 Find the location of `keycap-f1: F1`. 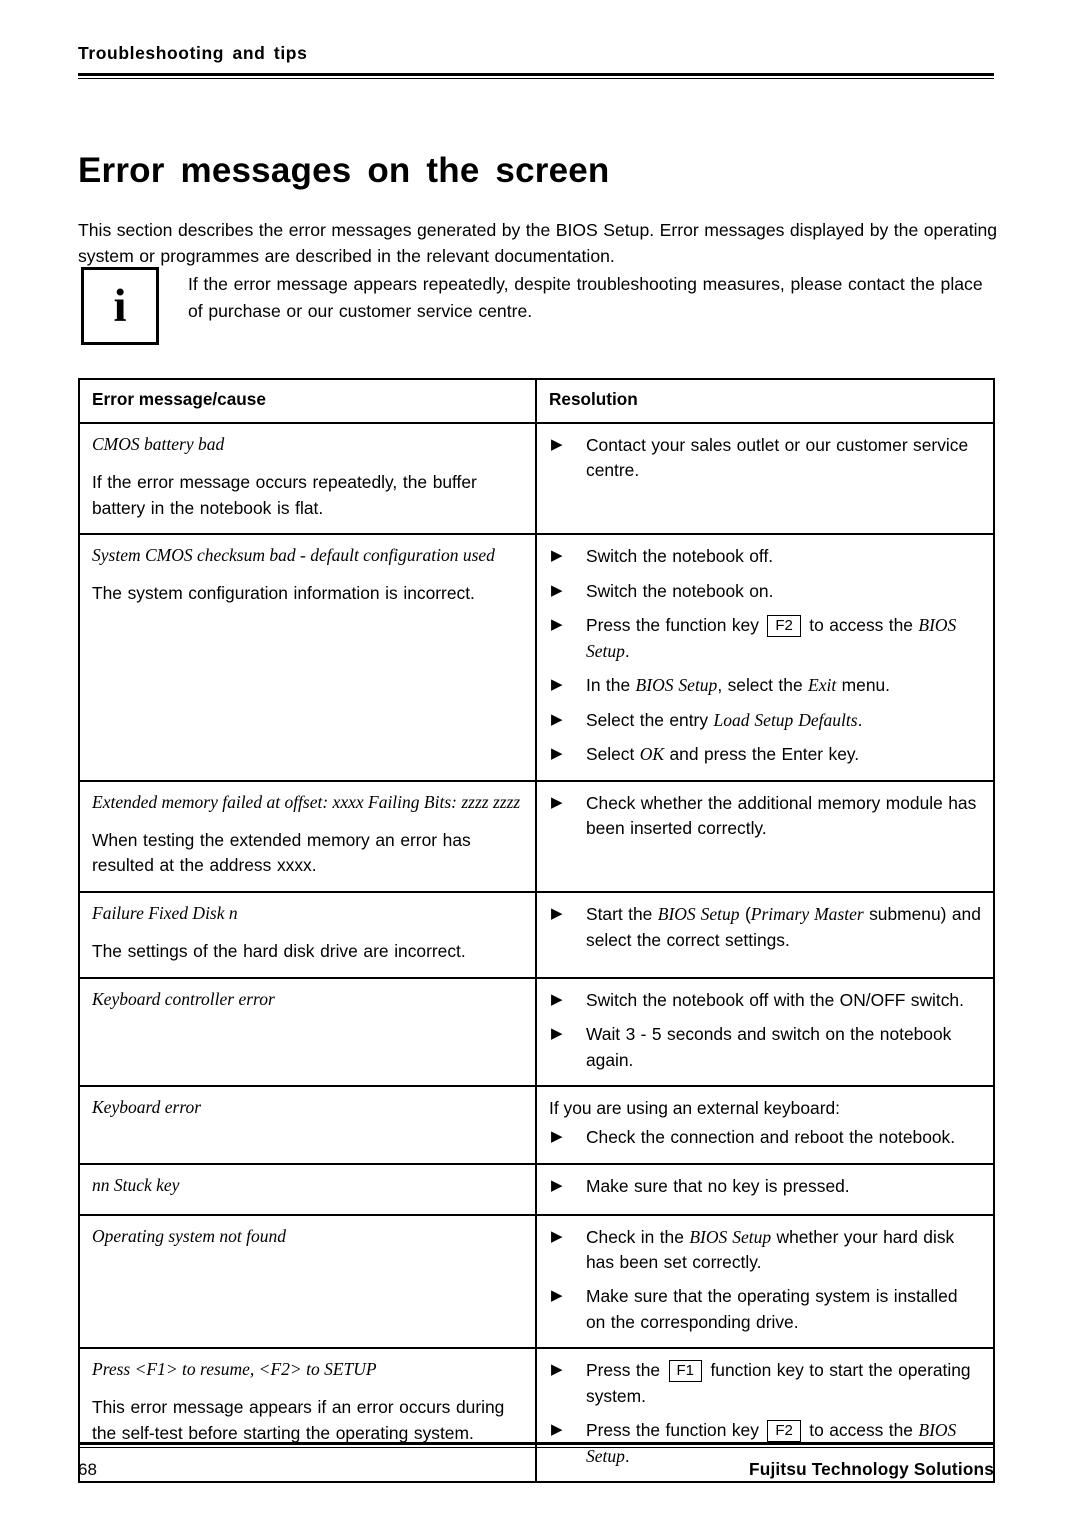

keycap-f1: F1 is located at coordinates (685, 1371).